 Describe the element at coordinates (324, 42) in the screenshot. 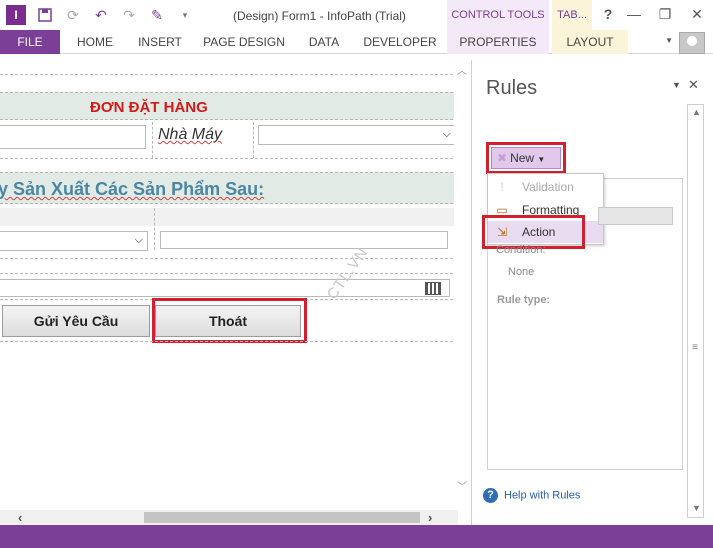

I see `tab-data: DATA` at that location.